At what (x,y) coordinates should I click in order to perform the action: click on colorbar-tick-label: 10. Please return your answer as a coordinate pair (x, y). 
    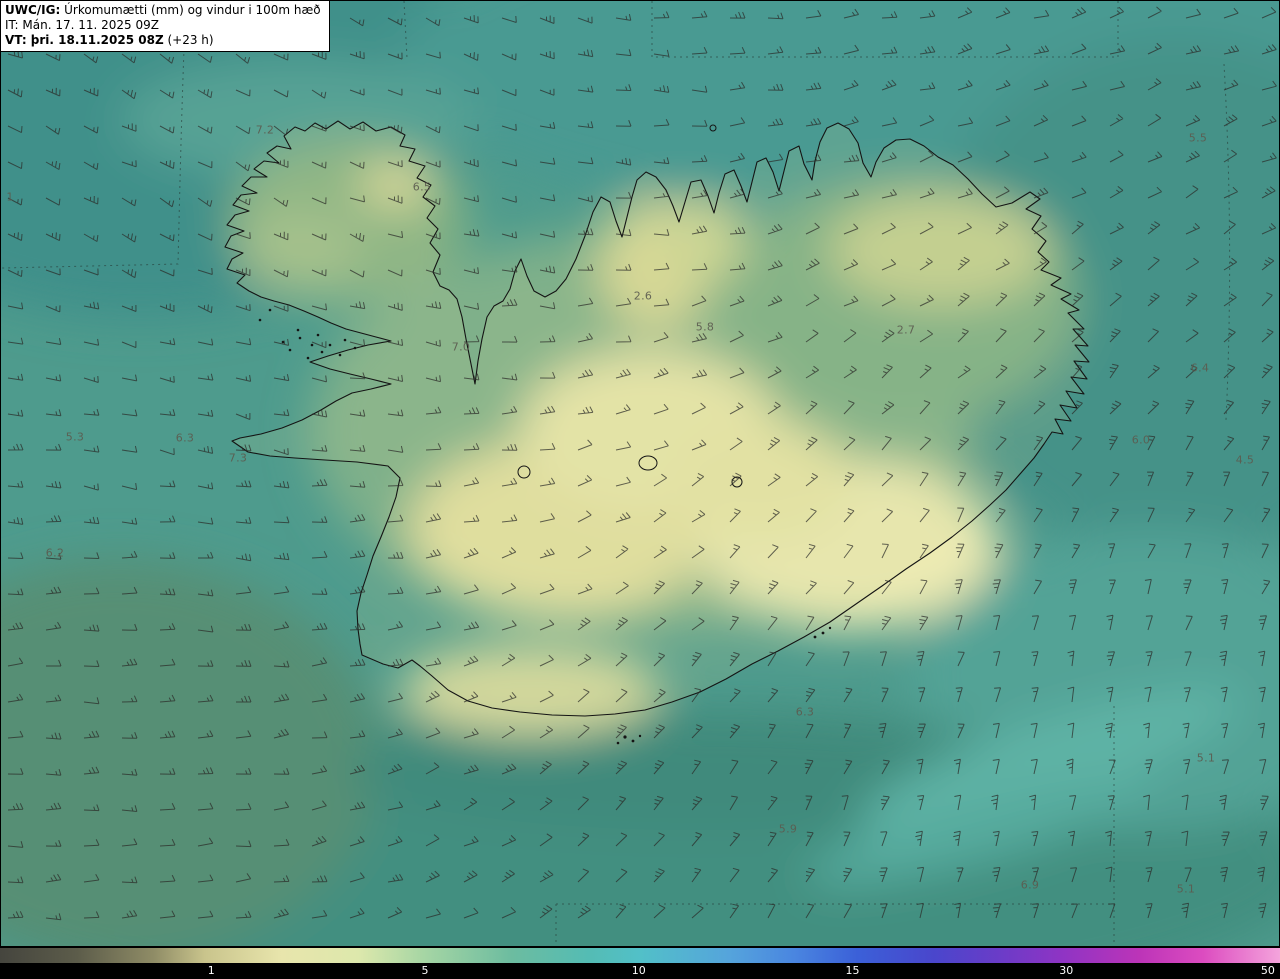
    Looking at the image, I should click on (638, 970).